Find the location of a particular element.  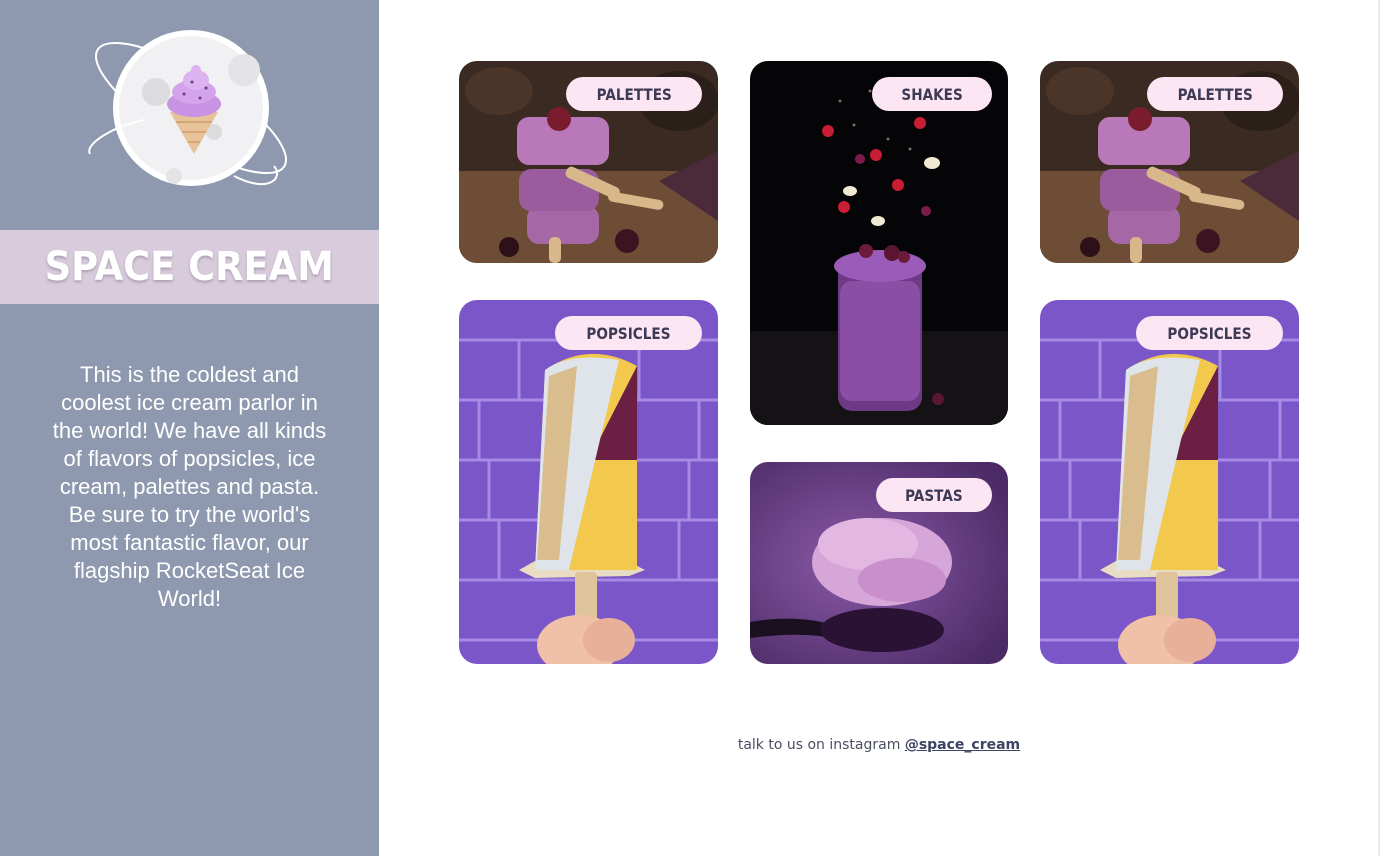

shakes-photo is located at coordinates (879, 243).